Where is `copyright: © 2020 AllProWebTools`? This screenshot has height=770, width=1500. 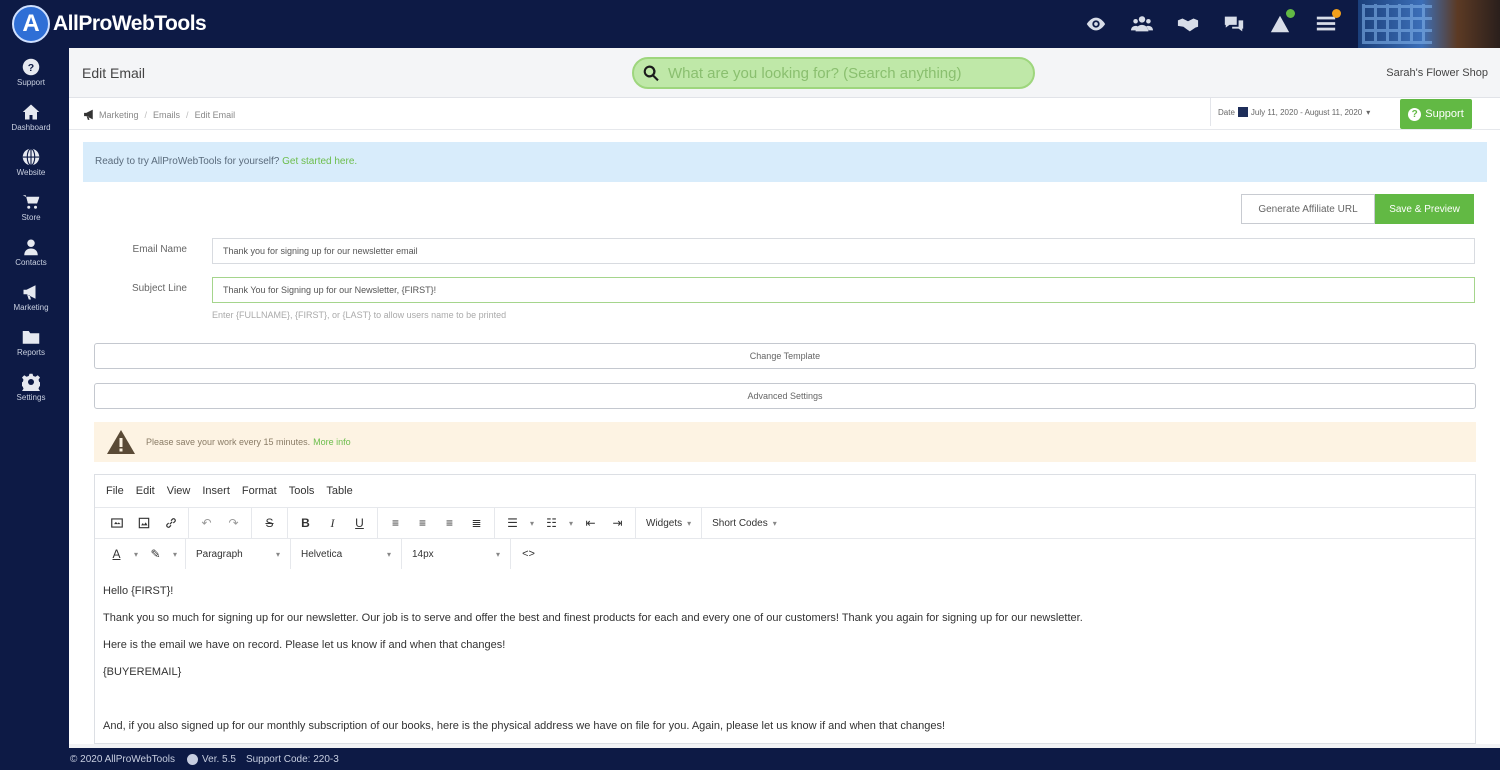 copyright: © 2020 AllProWebTools is located at coordinates (123, 759).